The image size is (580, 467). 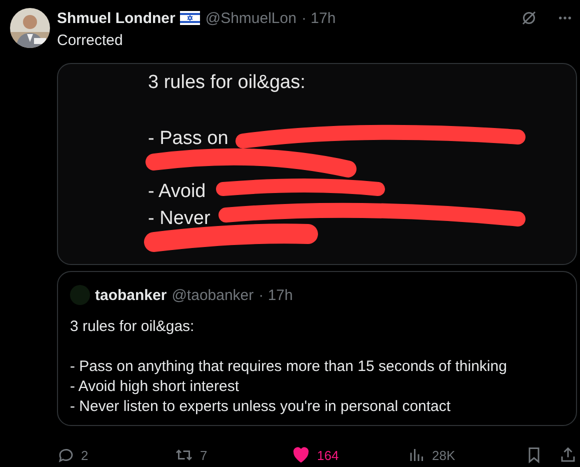 What do you see at coordinates (90, 40) in the screenshot?
I see `post-text: Corrected` at bounding box center [90, 40].